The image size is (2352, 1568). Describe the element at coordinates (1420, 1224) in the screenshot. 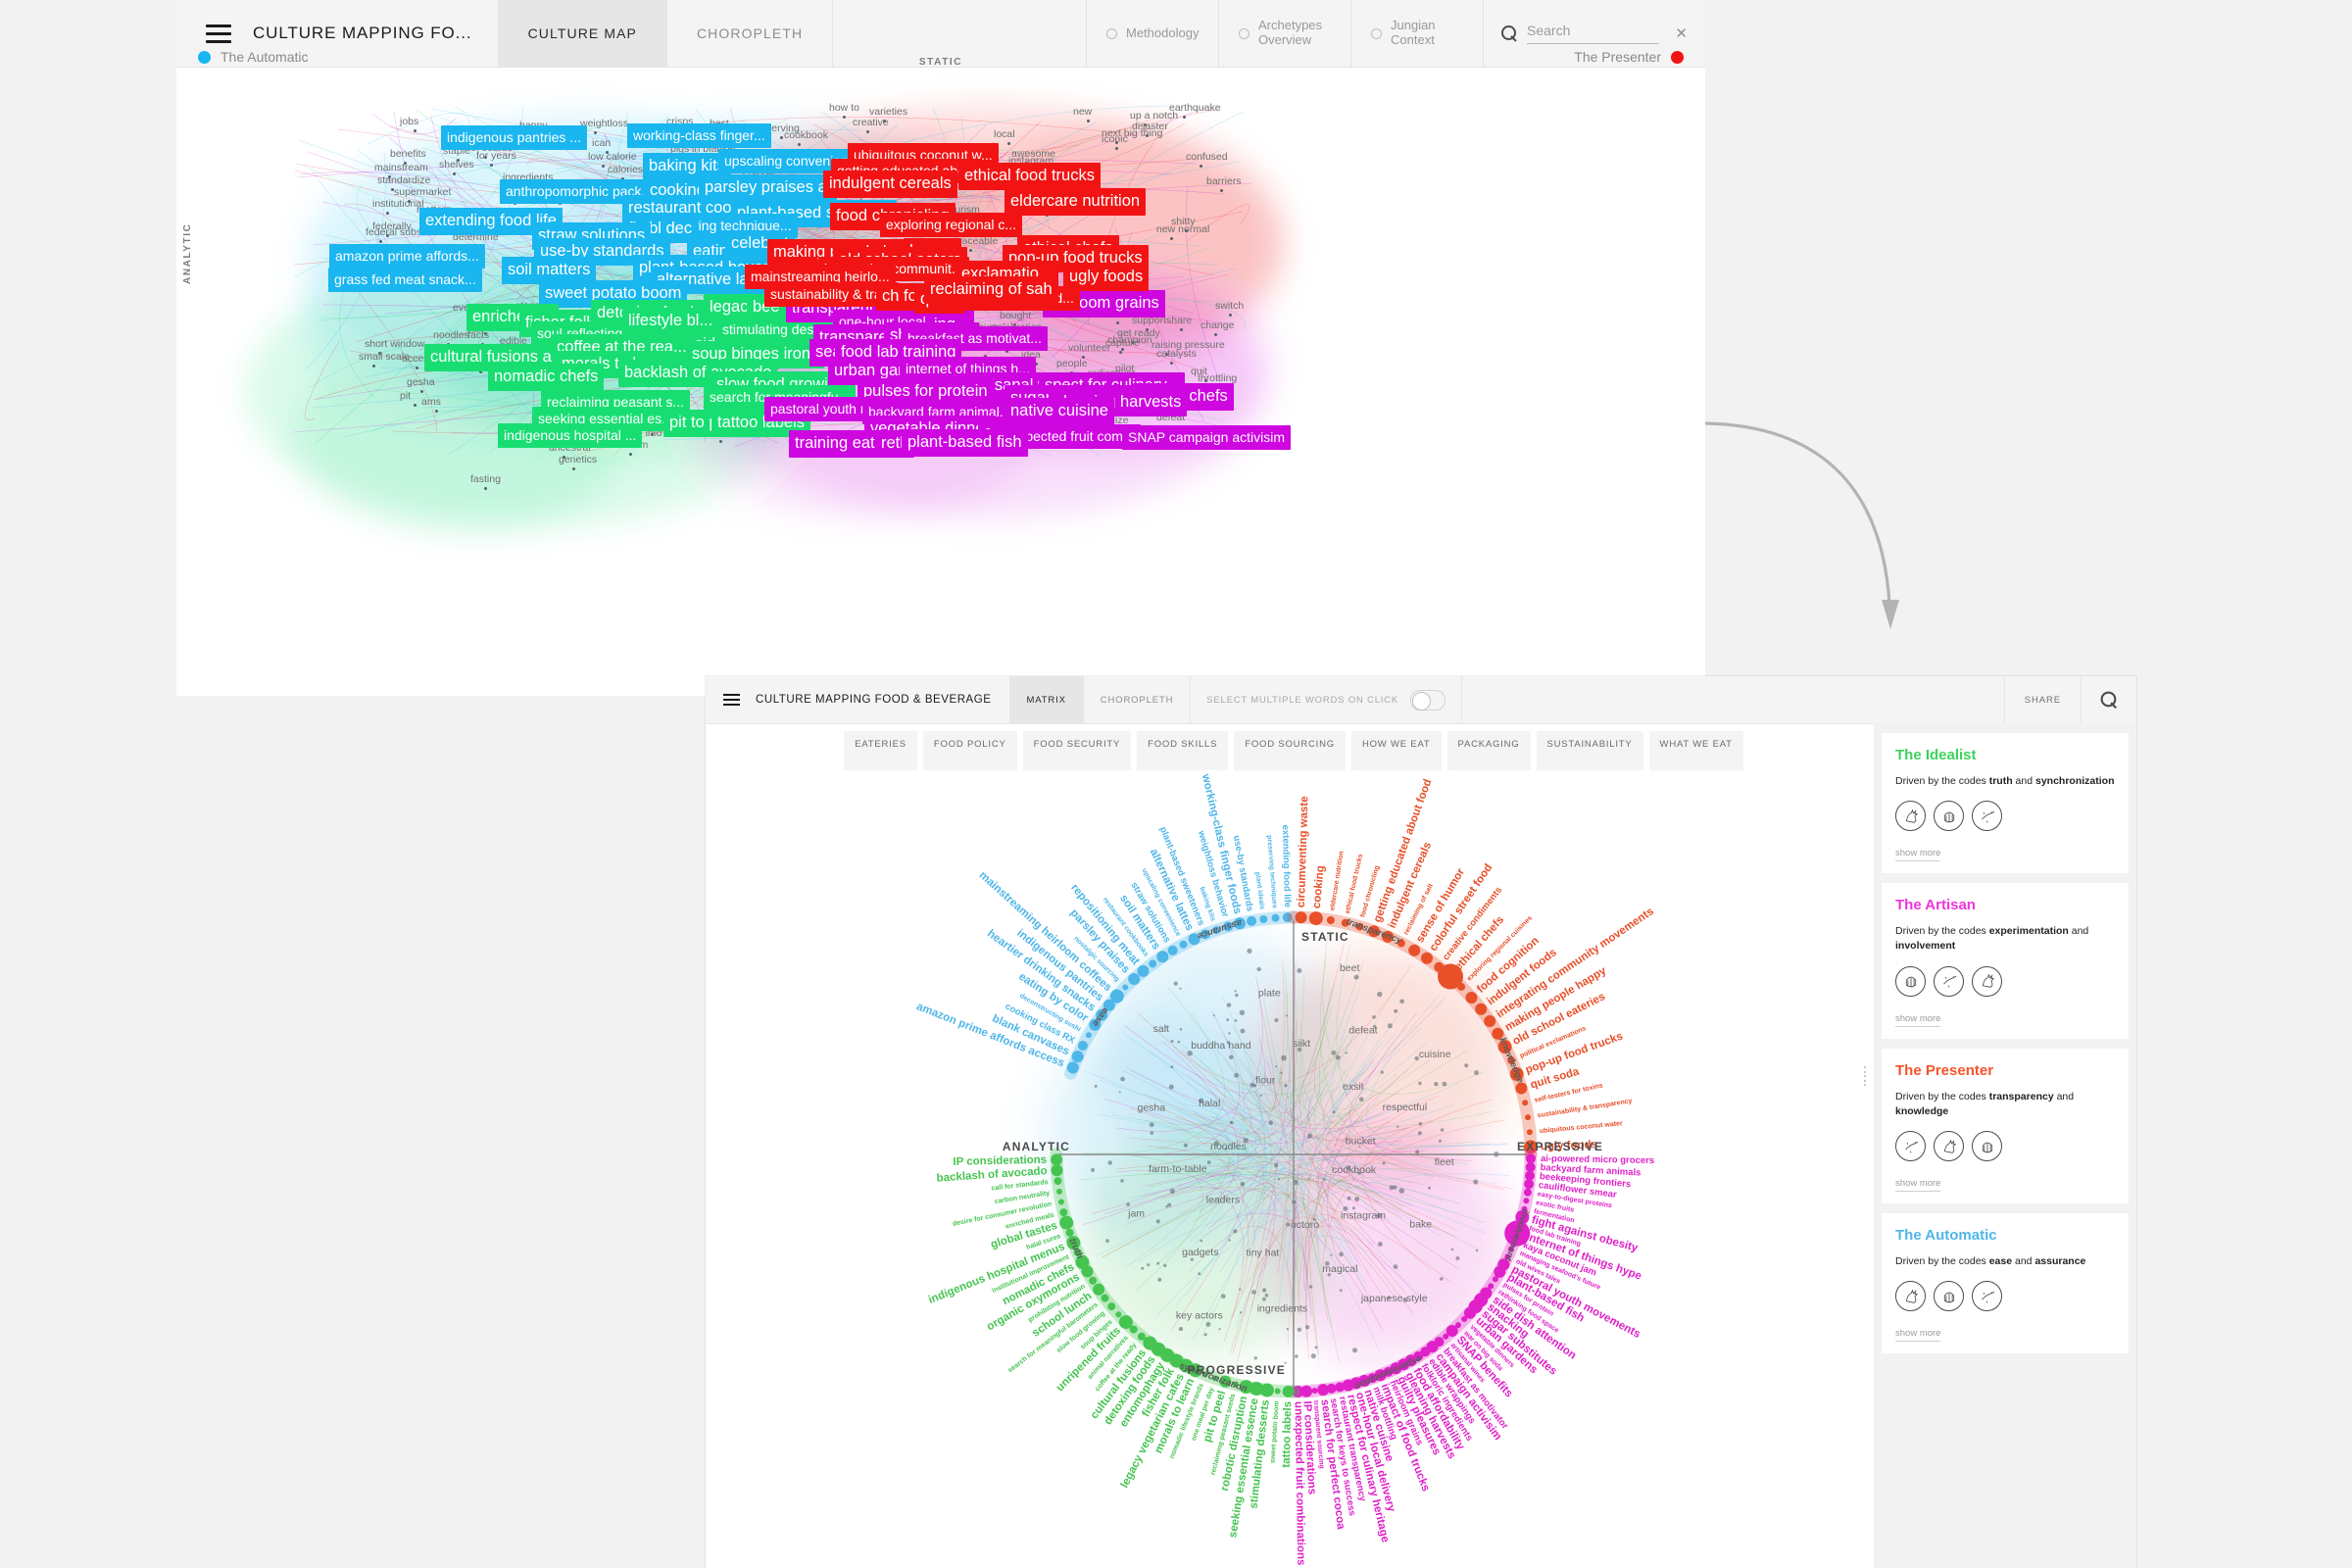

I see `inner-word-label: bake` at that location.